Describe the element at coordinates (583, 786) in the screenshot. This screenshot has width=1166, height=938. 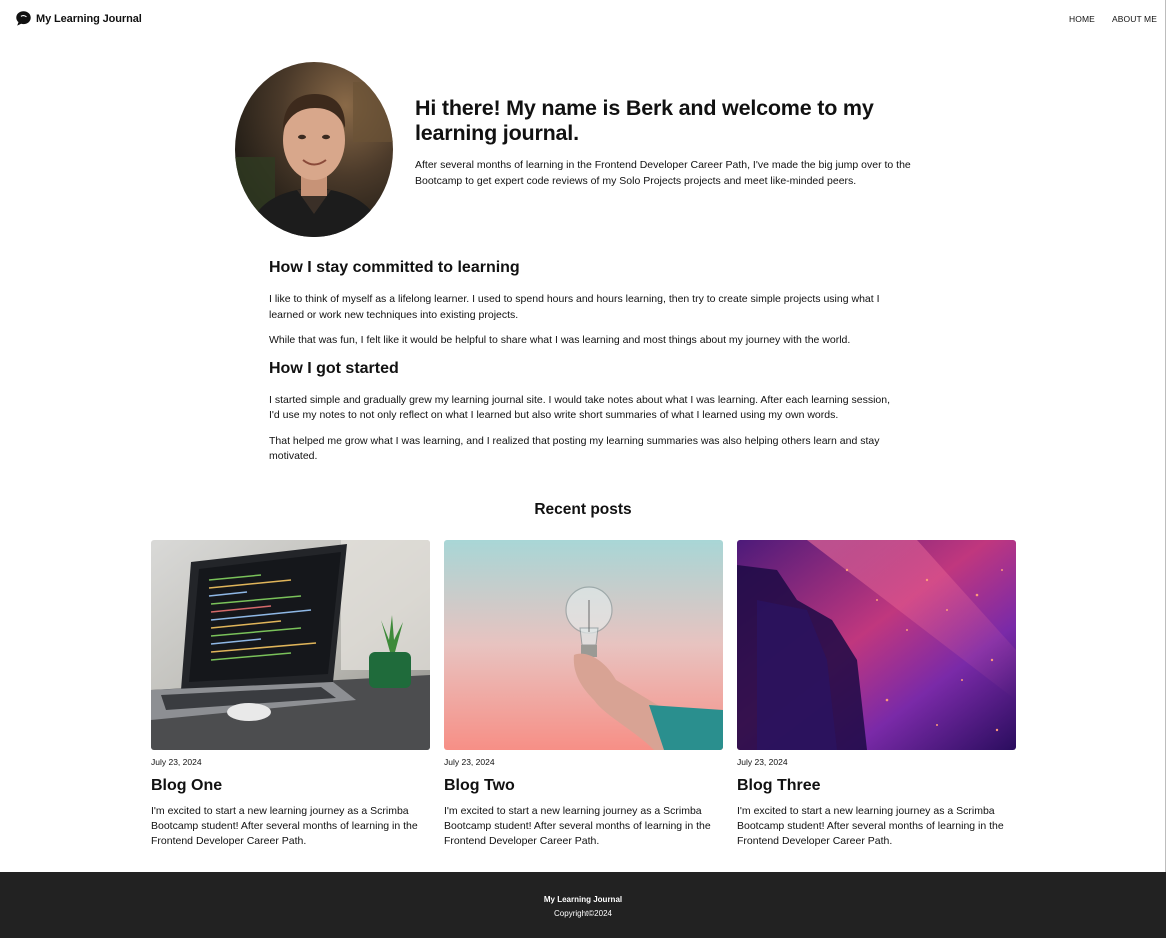
I see `blog-title: Blog Two` at that location.